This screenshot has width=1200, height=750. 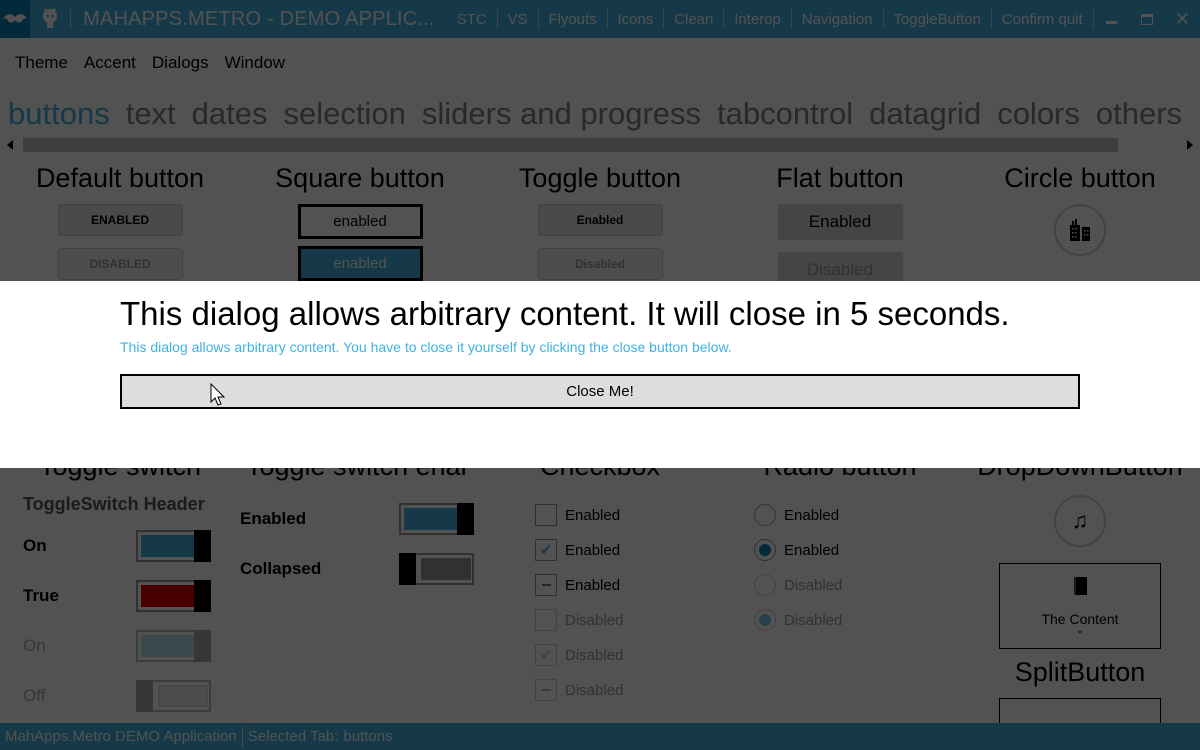 I want to click on mouse-cursor-icon, so click(x=218, y=394).